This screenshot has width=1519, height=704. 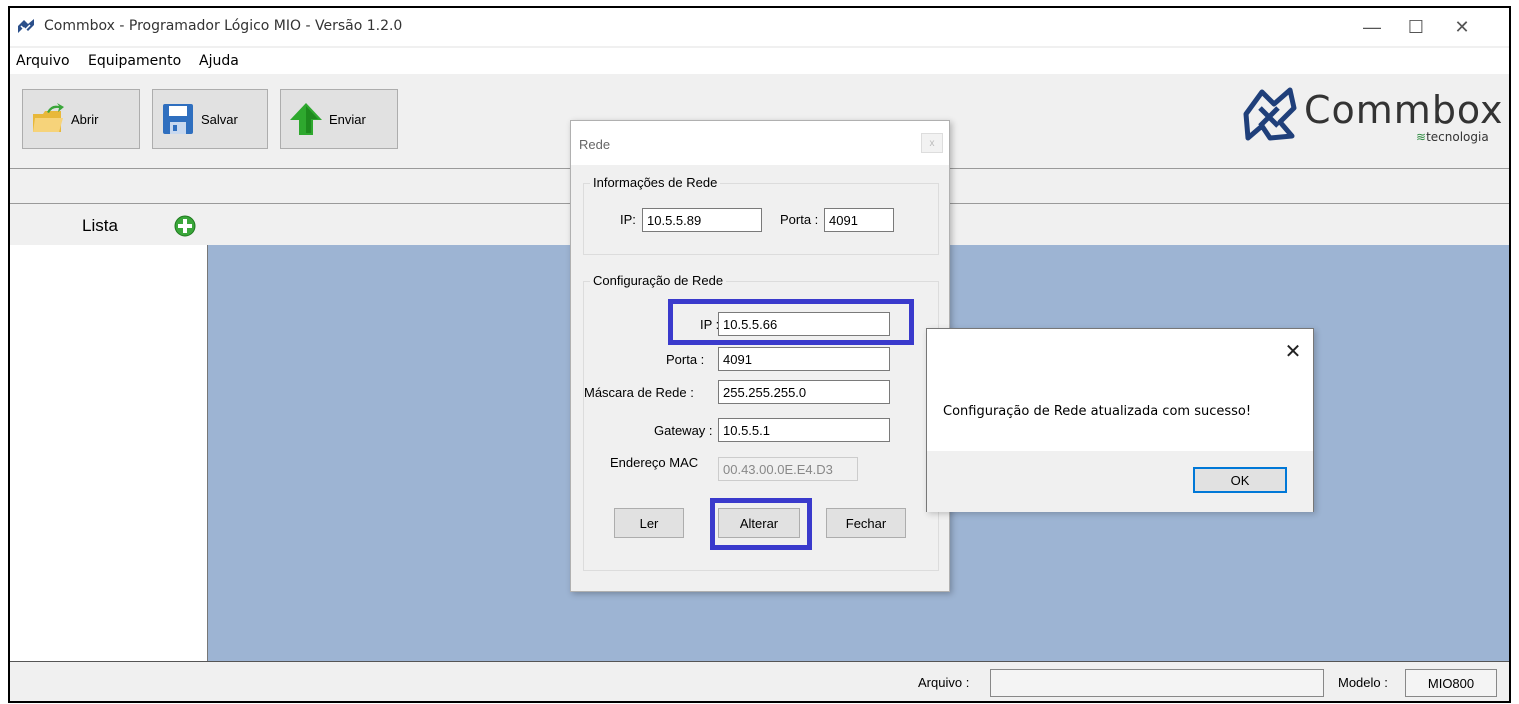 I want to click on brand-logo: Commbox ≋tecnologia, so click(x=1374, y=114).